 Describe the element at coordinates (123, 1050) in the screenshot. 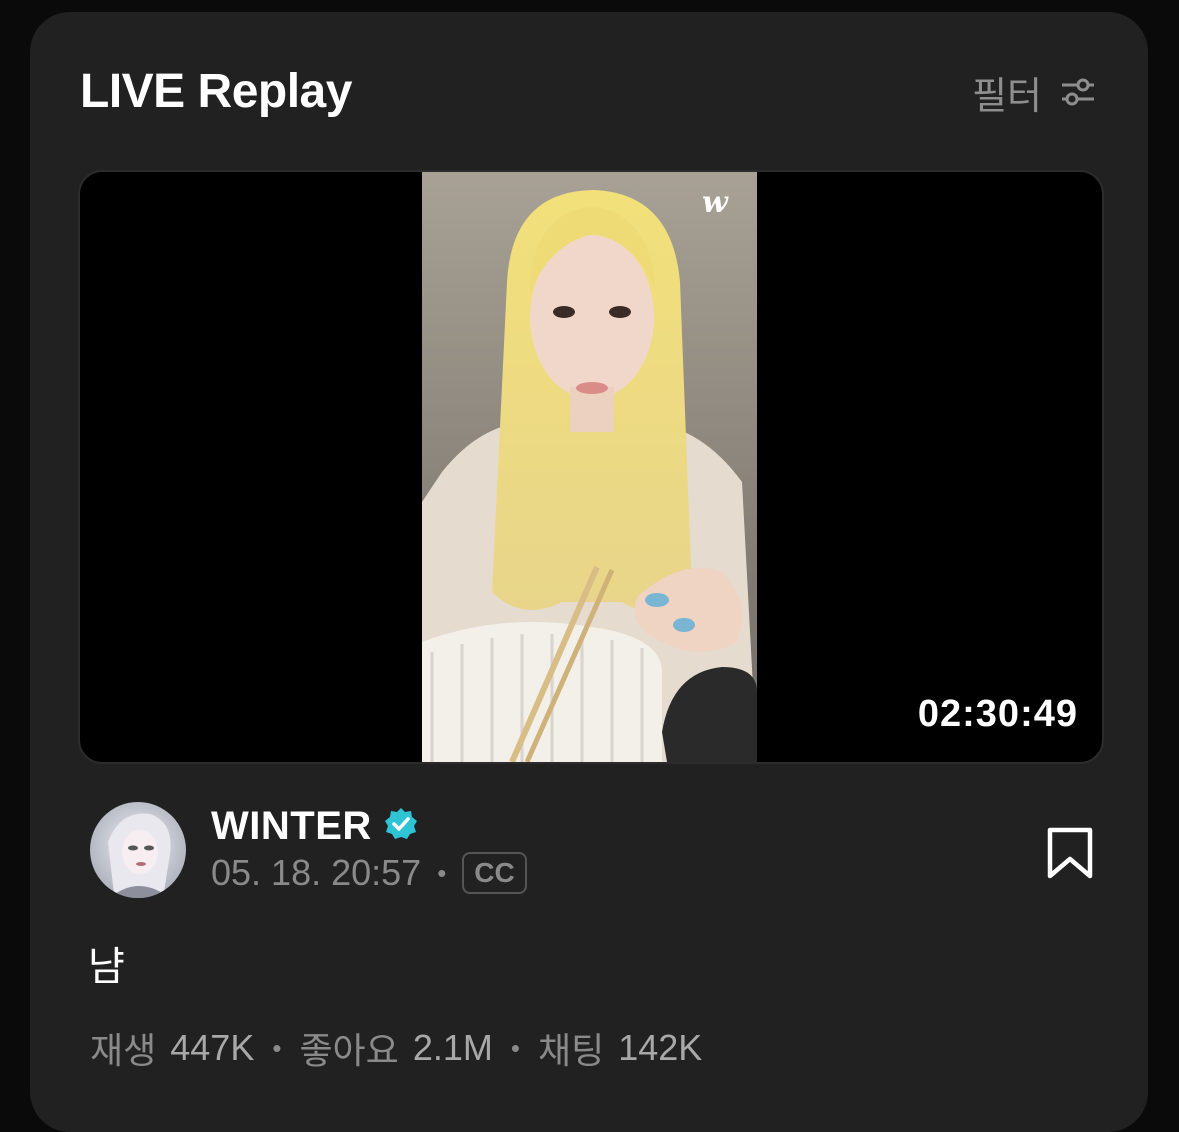

I see `stat-plays-label: 재생` at that location.